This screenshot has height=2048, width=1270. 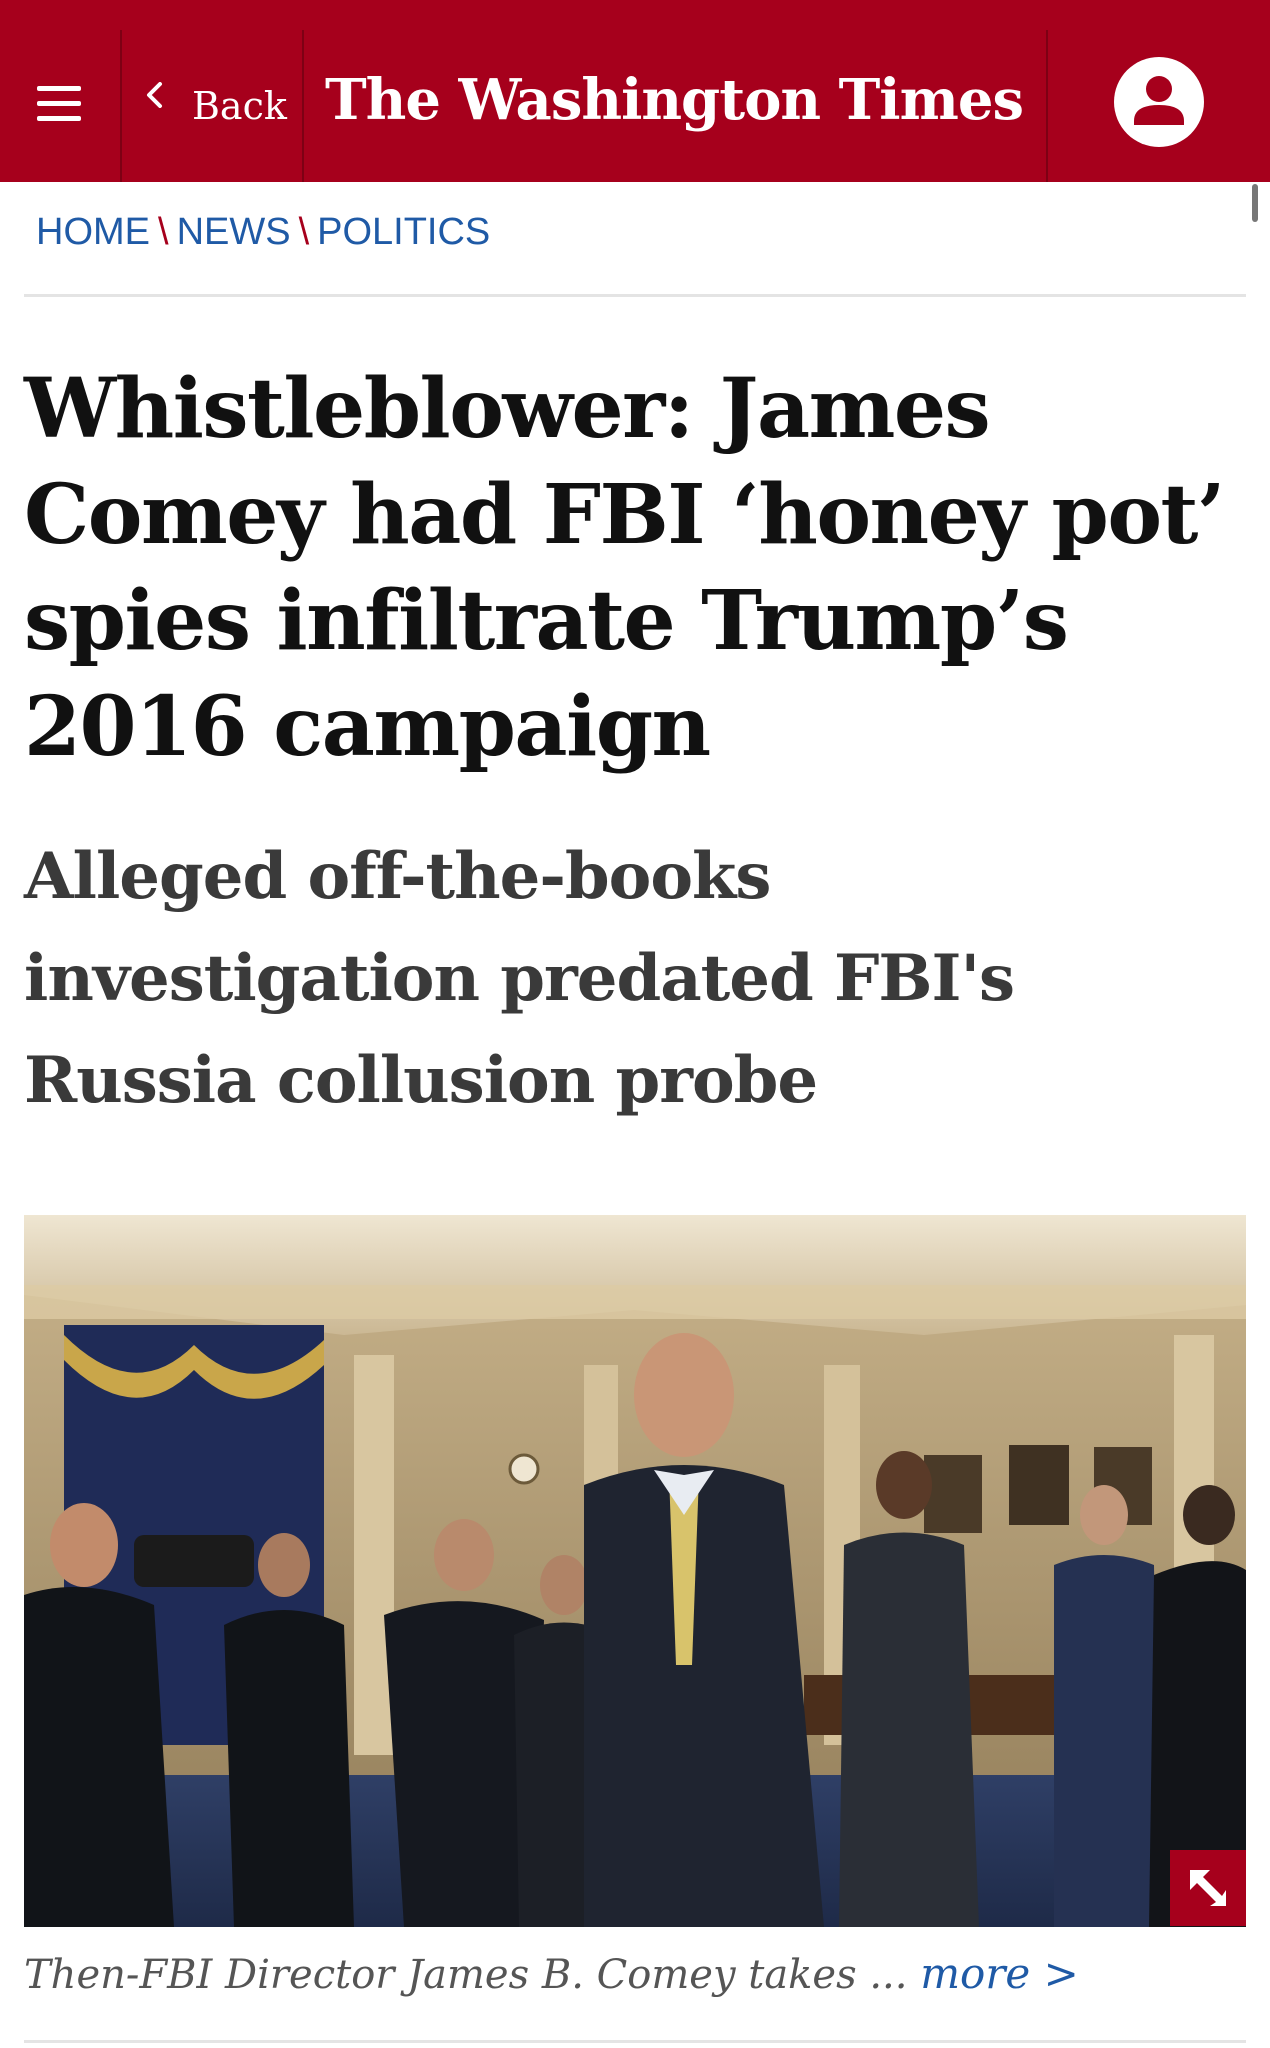 What do you see at coordinates (60, 91) in the screenshot?
I see `menu-button` at bounding box center [60, 91].